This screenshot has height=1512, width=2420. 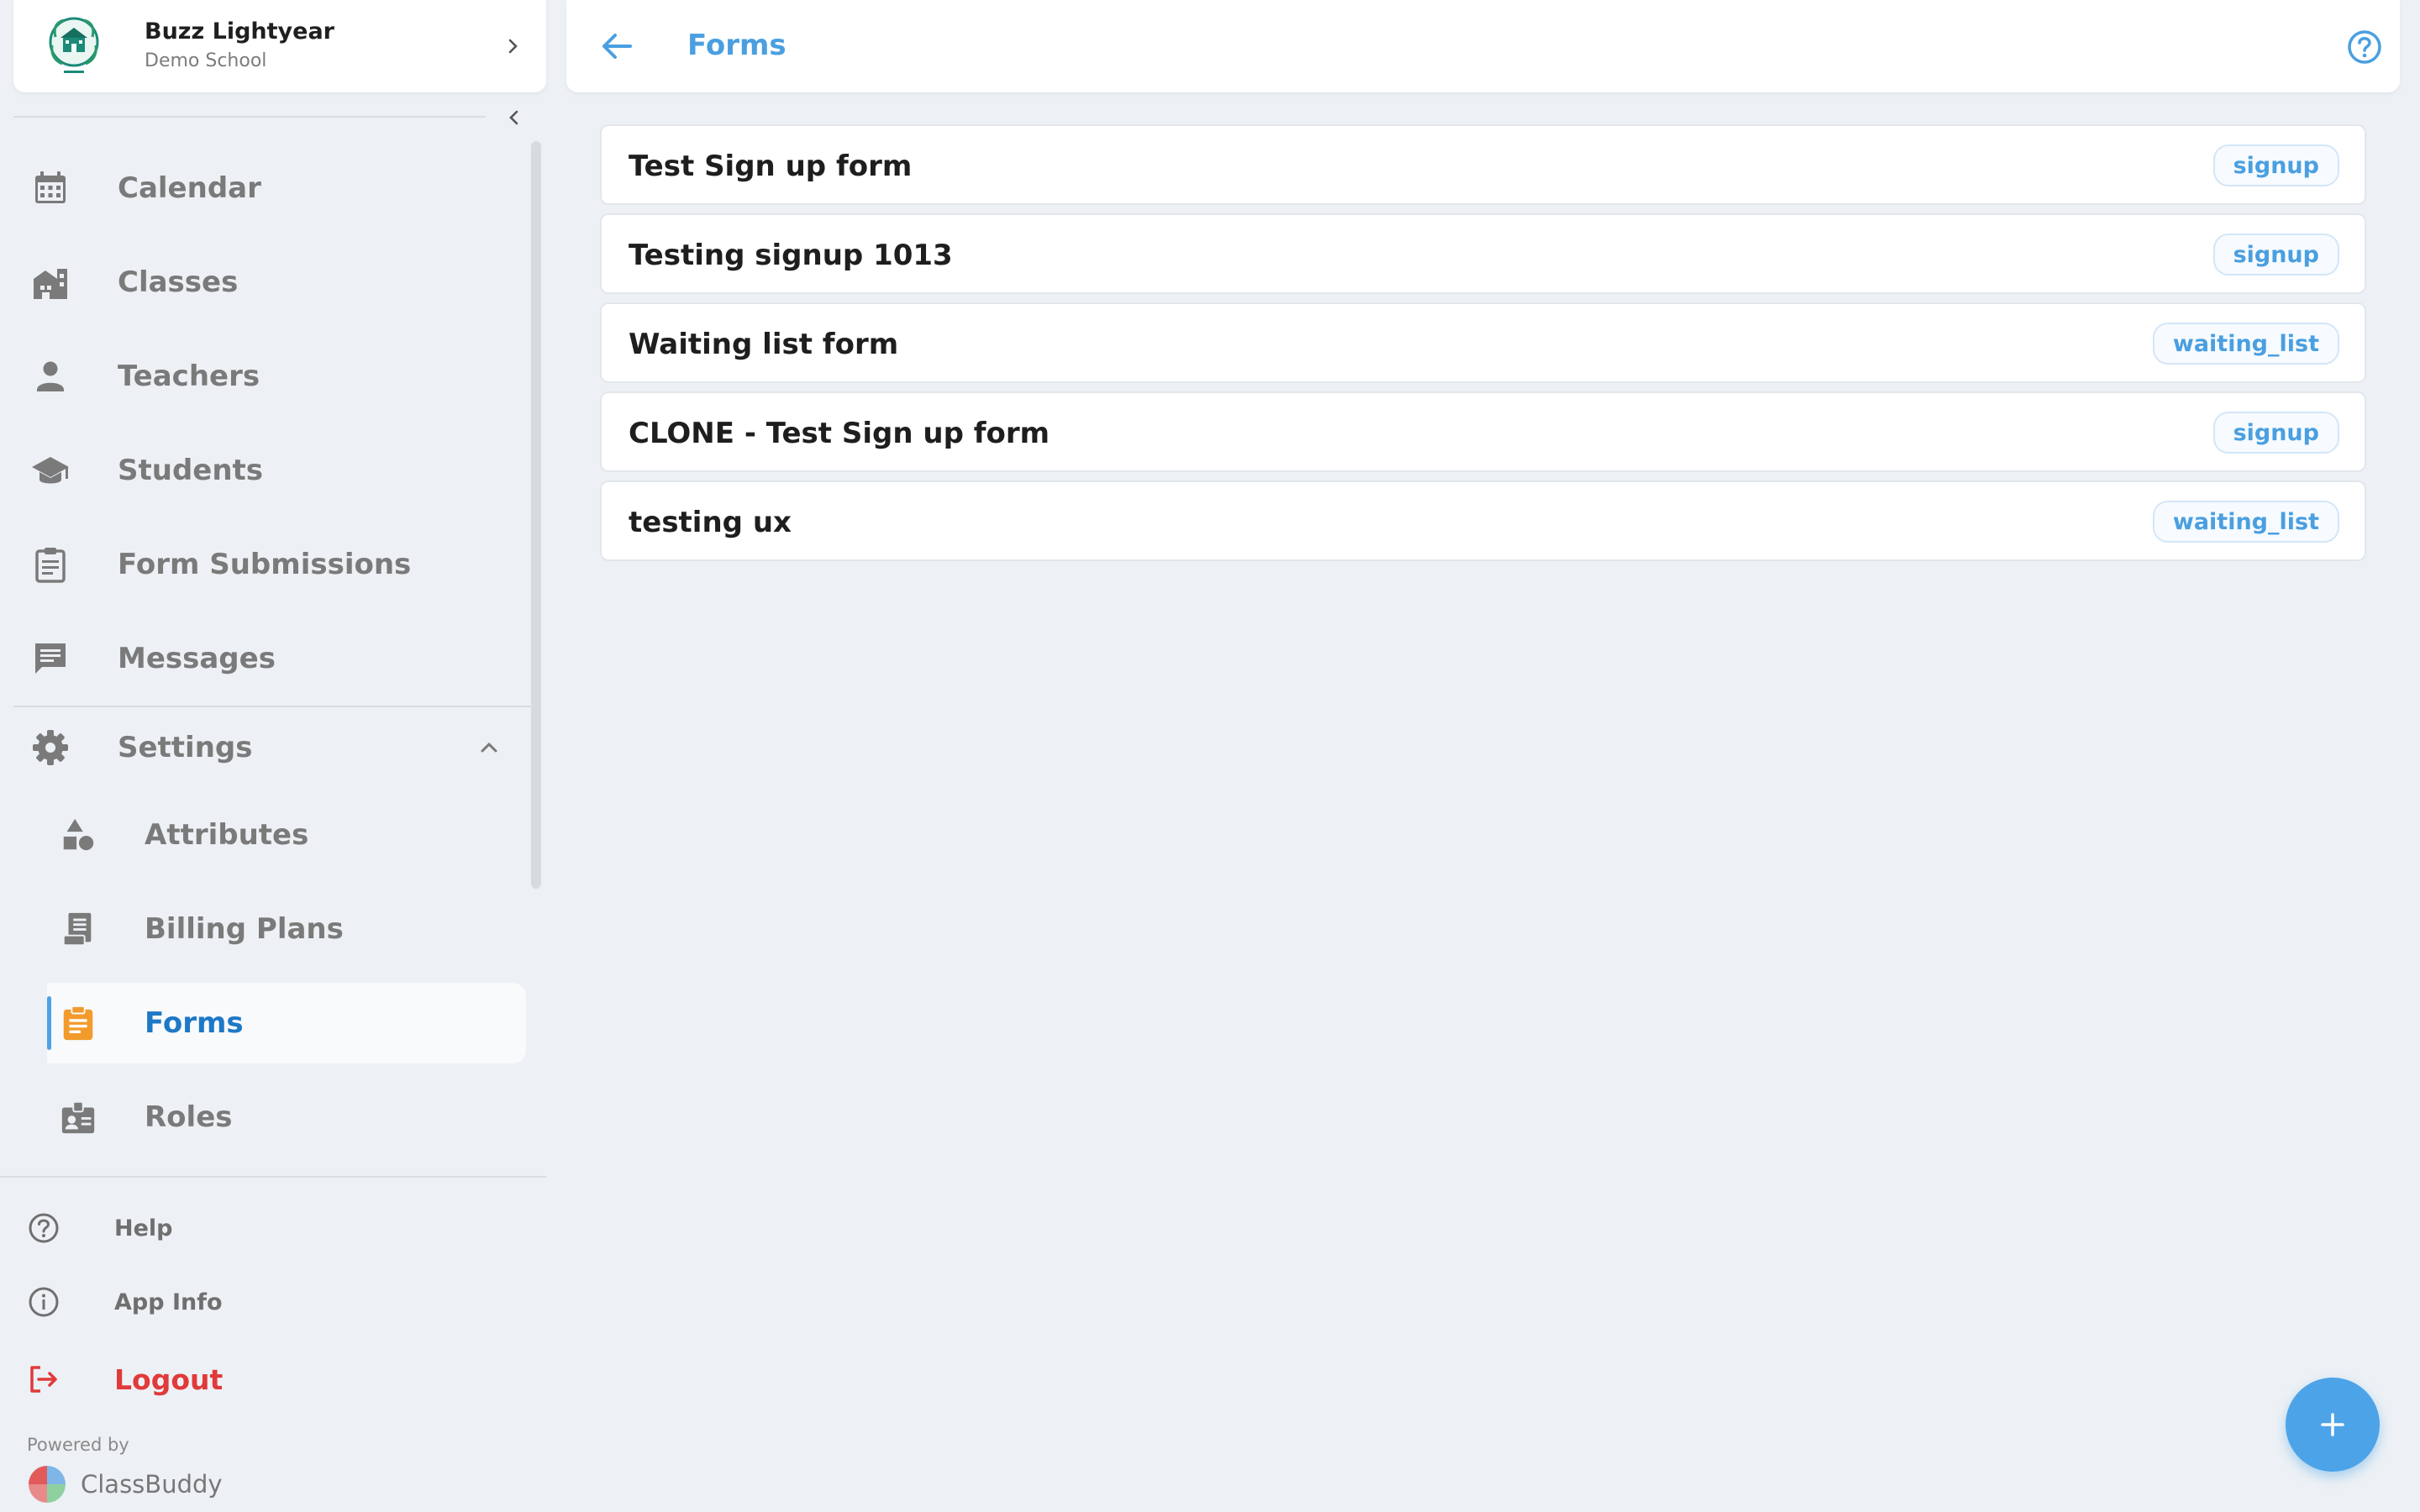 What do you see at coordinates (1483, 342) in the screenshot?
I see `form-row: Waiting list form waiting_list` at bounding box center [1483, 342].